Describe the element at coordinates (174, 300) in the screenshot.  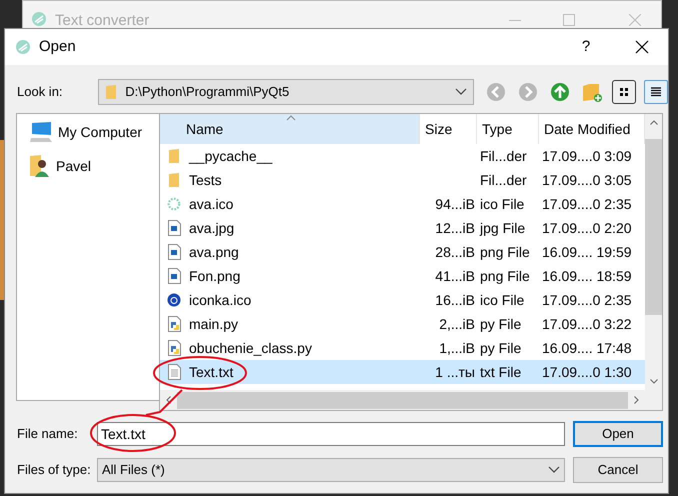
I see `round-icon` at that location.